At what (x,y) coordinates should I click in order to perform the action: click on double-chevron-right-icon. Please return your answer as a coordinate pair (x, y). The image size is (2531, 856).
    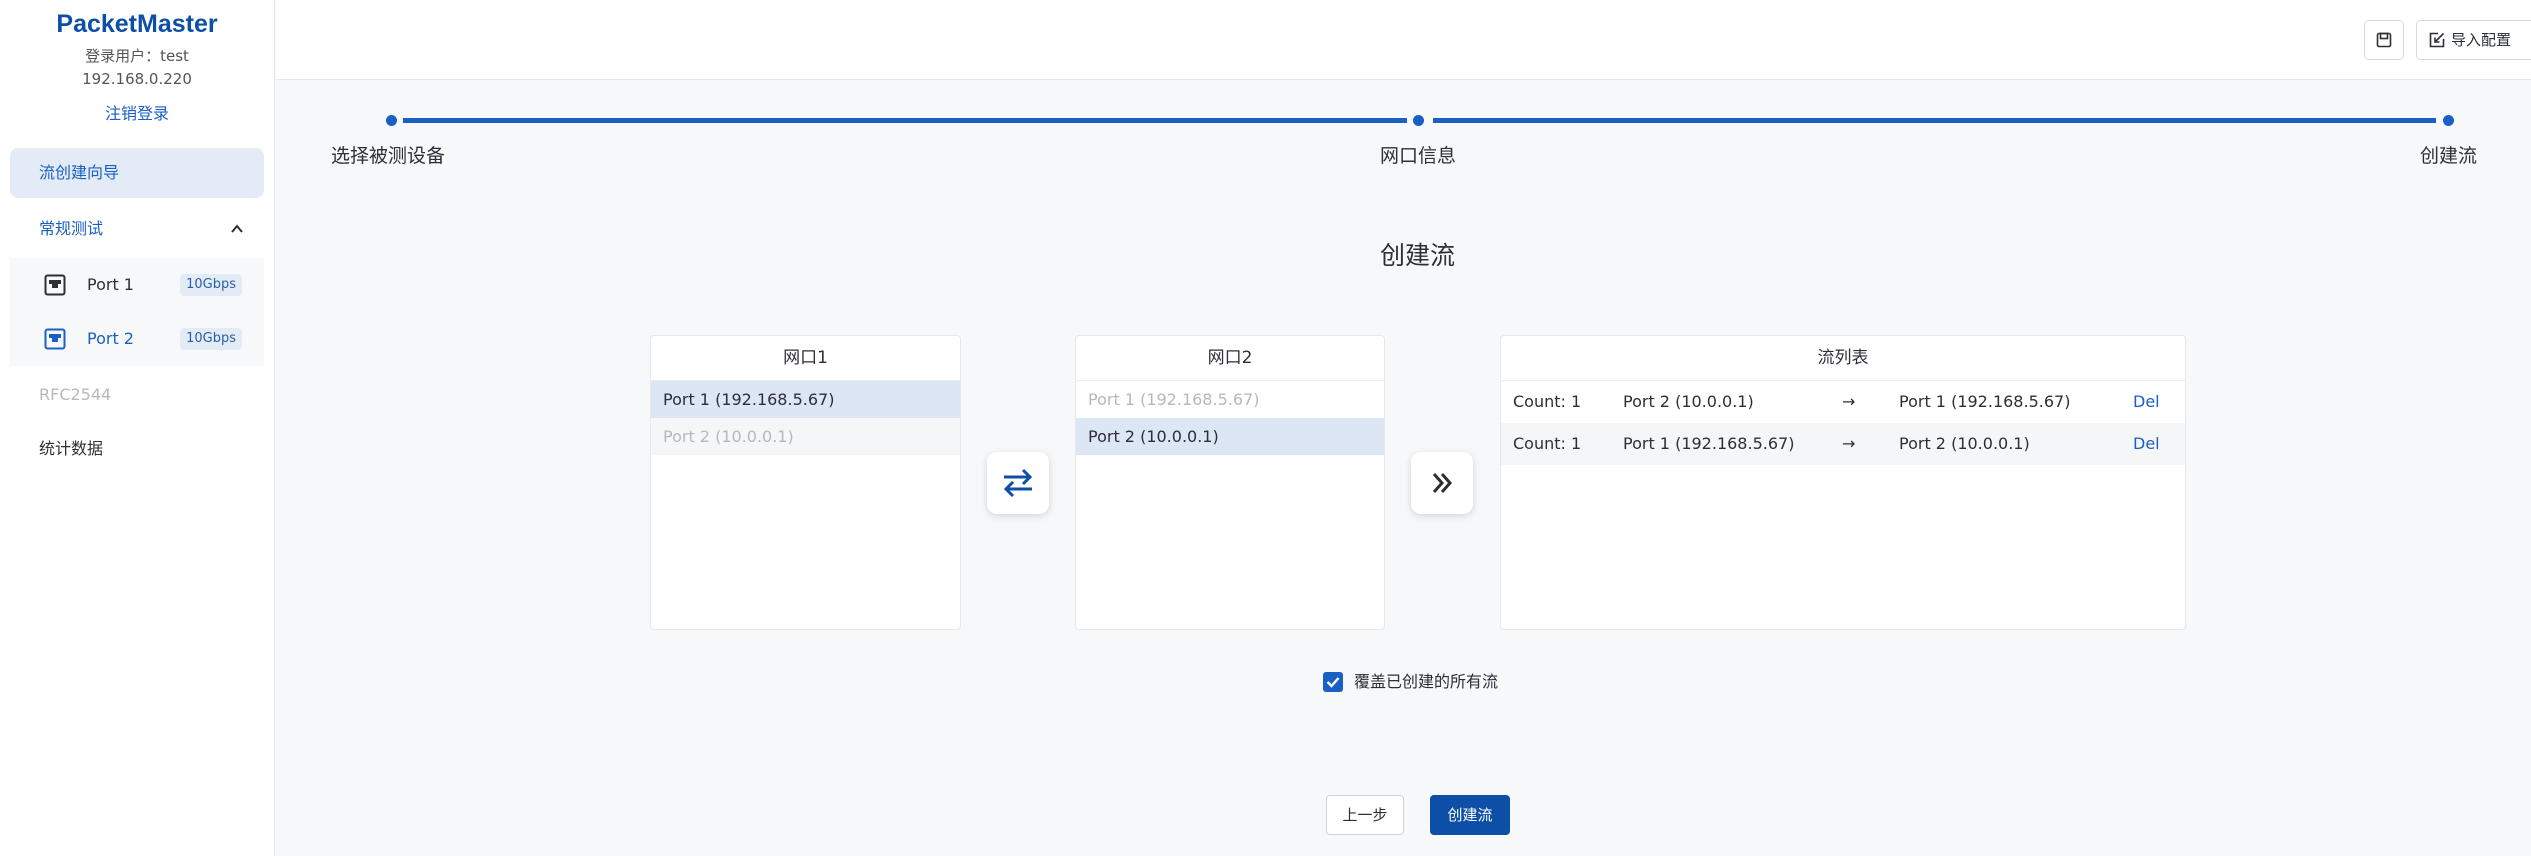
    Looking at the image, I should click on (1442, 483).